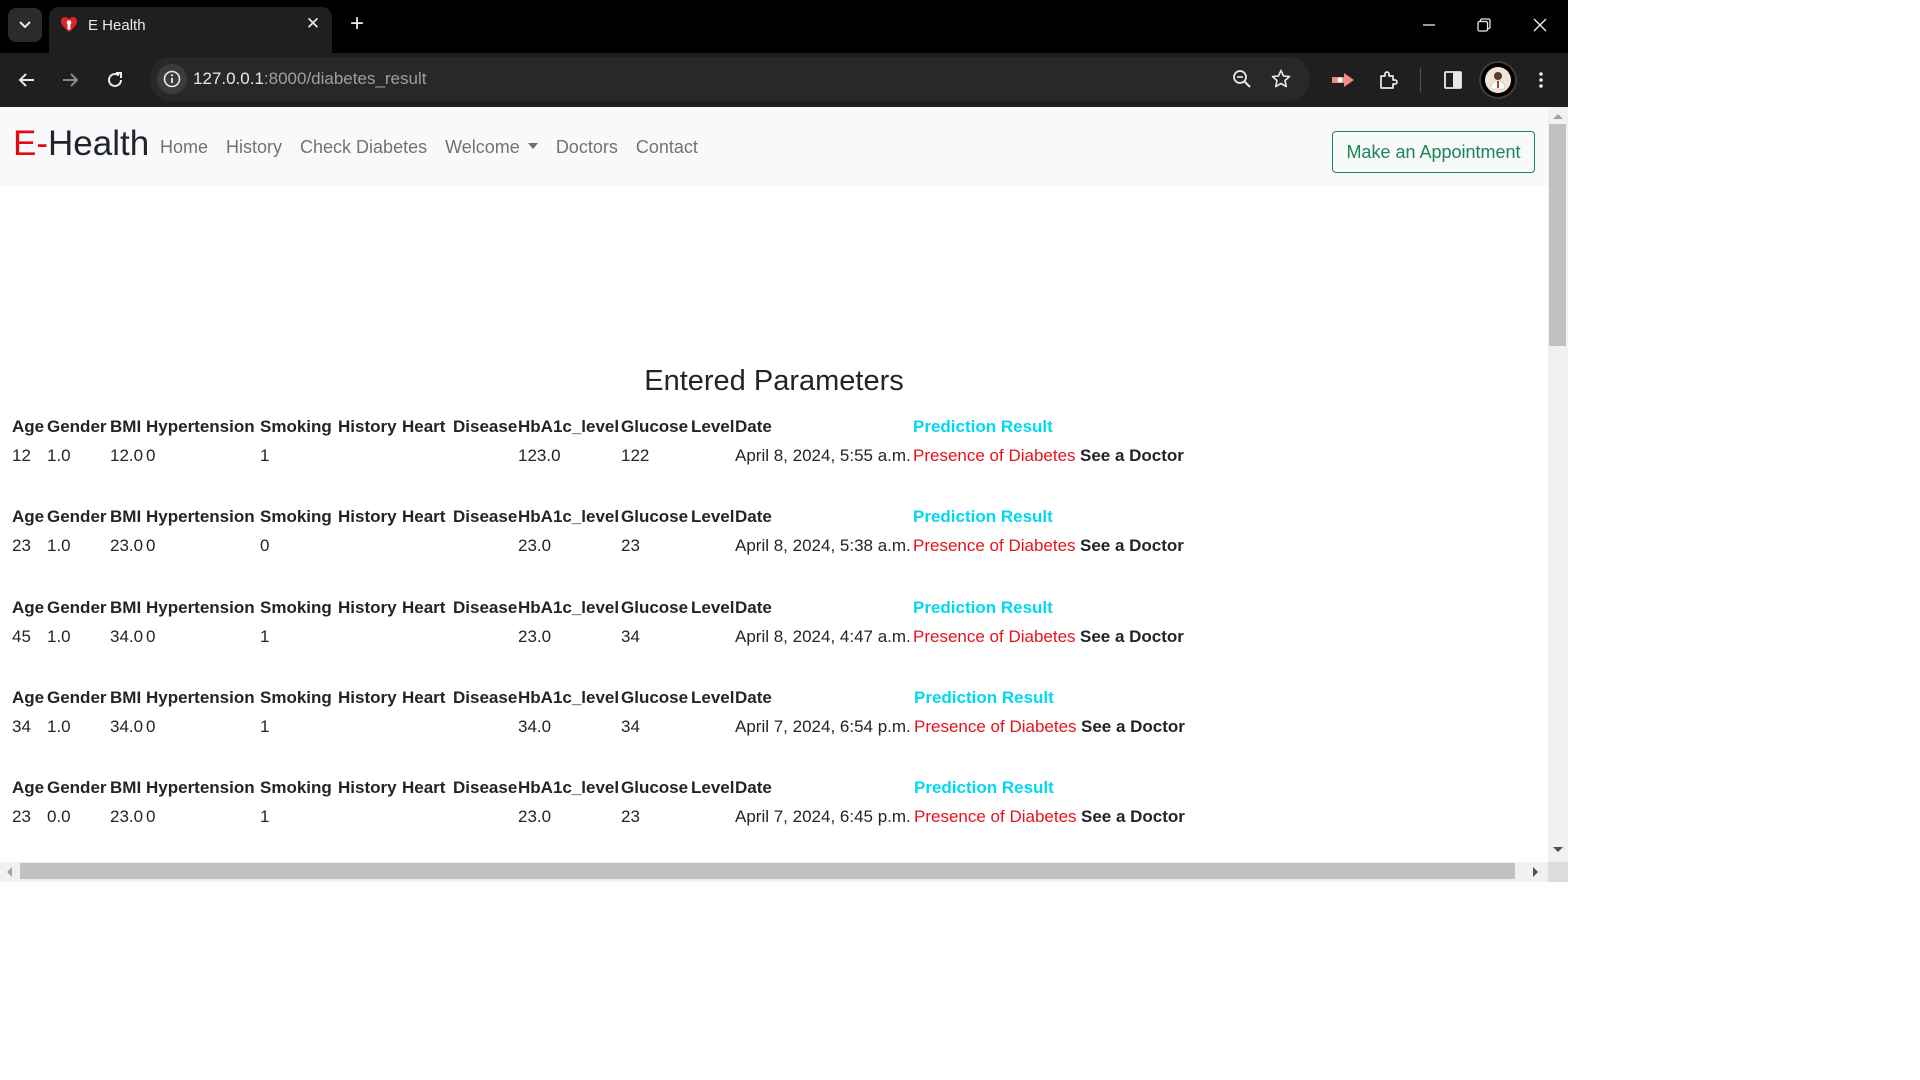 This screenshot has height=1080, width=1920. I want to click on close-icon: ✕, so click(313, 24).